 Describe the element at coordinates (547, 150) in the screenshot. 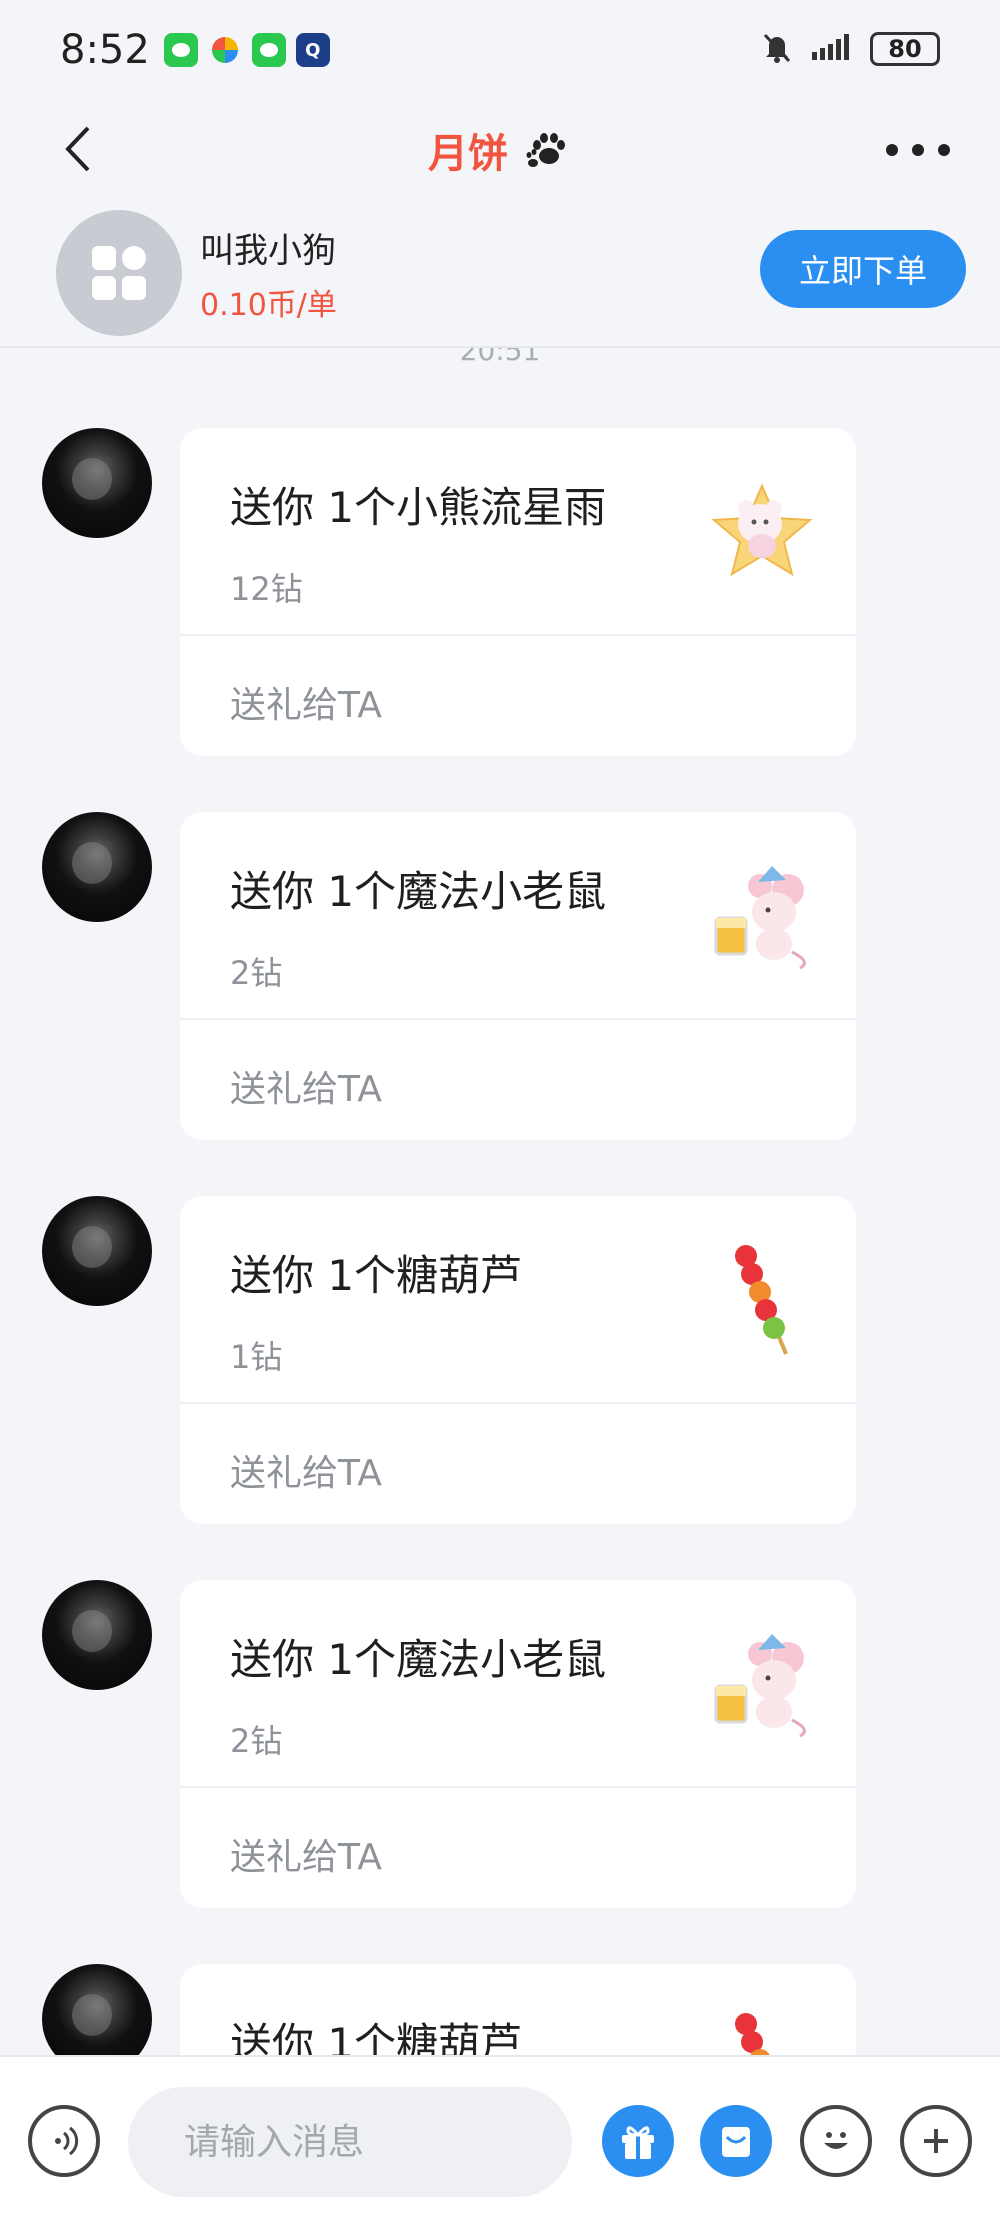

I see `paw-icon` at that location.